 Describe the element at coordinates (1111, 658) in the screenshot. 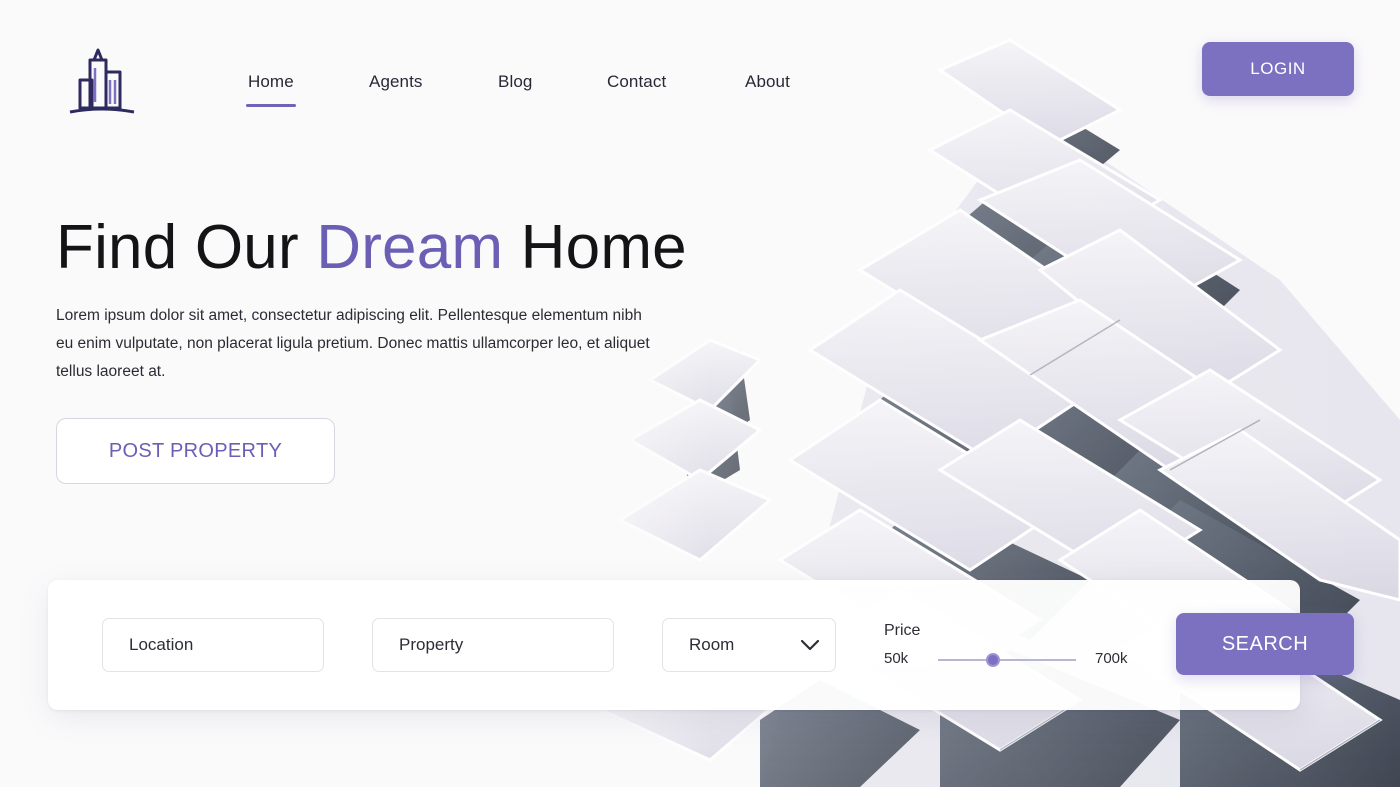

I see `price-max-value: 700k` at that location.